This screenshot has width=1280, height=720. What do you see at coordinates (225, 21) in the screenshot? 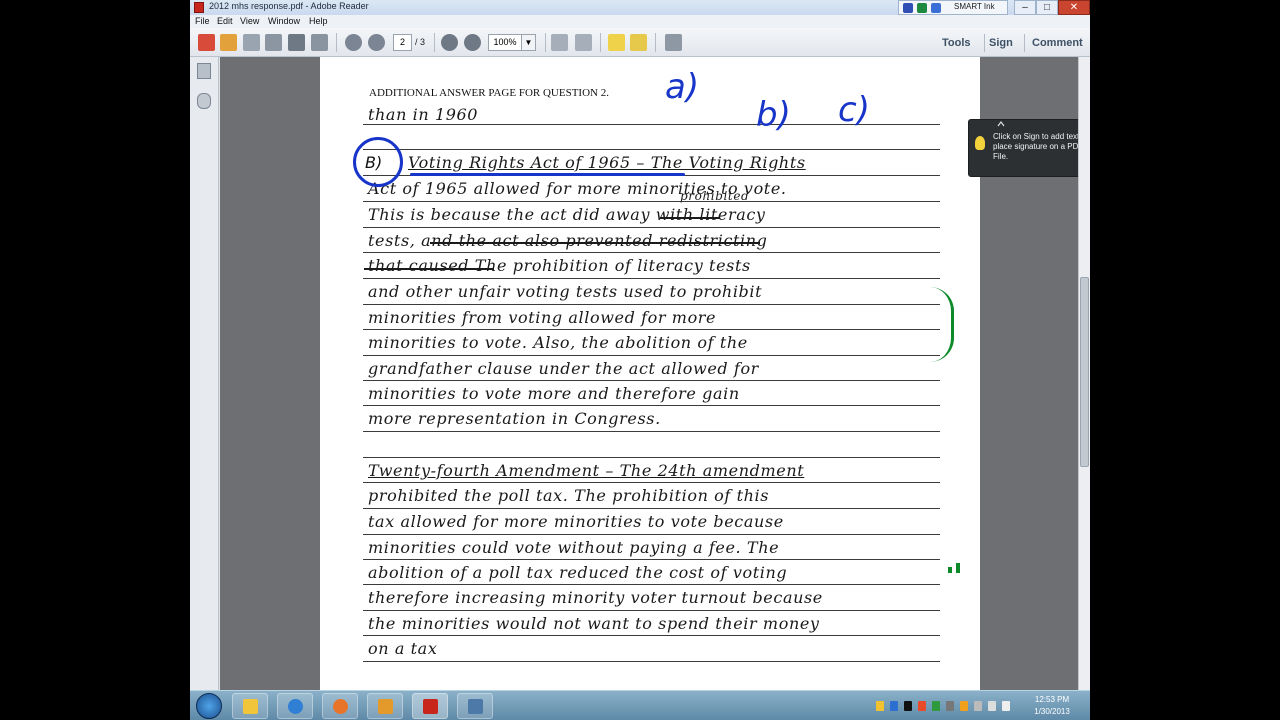
I see `menu-edit: Edit` at bounding box center [225, 21].